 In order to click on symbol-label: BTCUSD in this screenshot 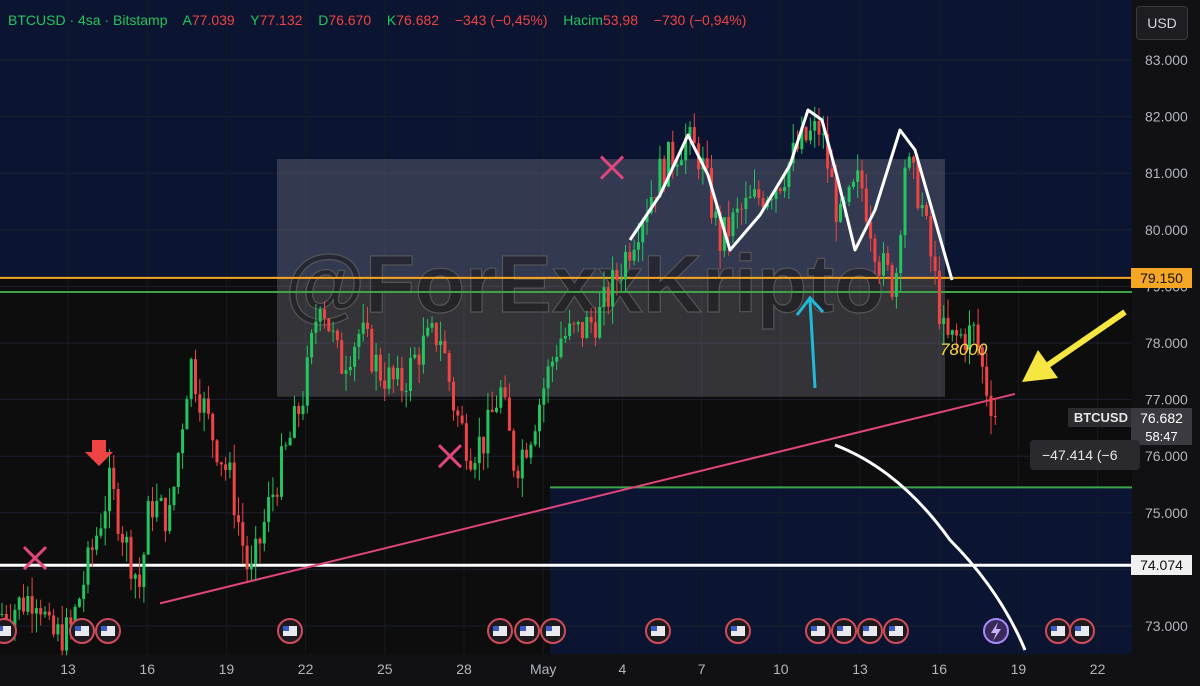, I will do `click(37, 20)`.